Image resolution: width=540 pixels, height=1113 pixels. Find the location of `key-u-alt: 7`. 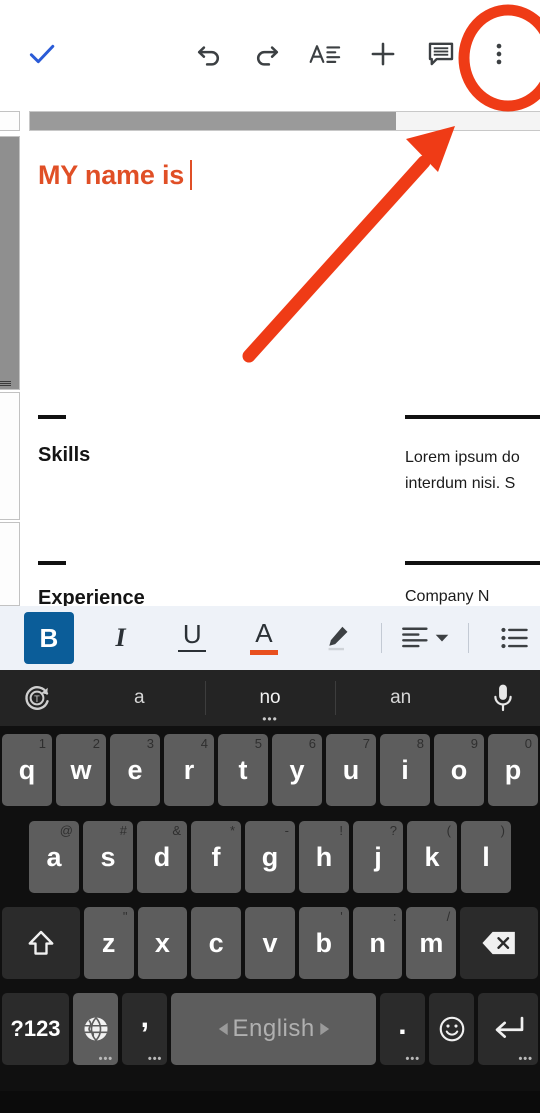

key-u-alt: 7 is located at coordinates (366, 743).